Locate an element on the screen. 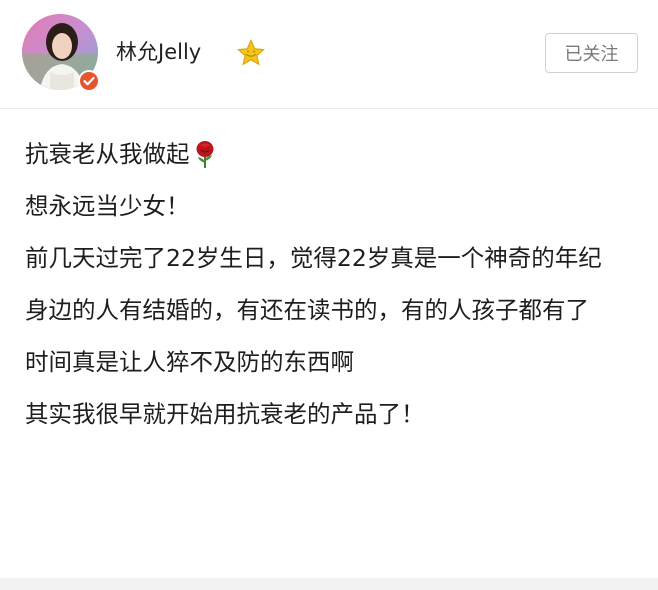 This screenshot has width=658, height=590. divider is located at coordinates (329, 108).